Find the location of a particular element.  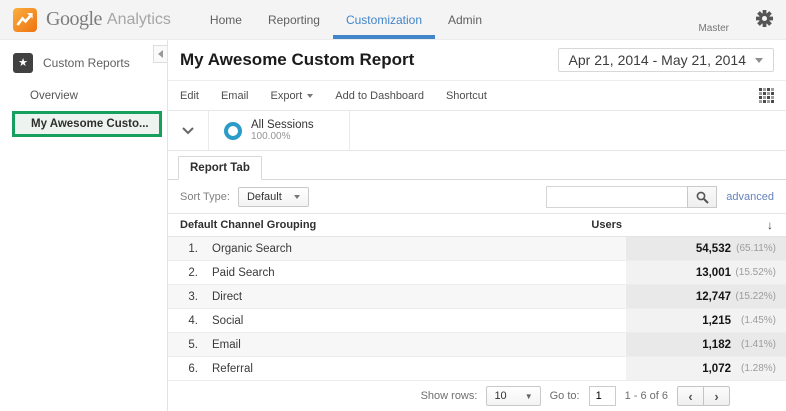

pager: ‹ › is located at coordinates (703, 396).